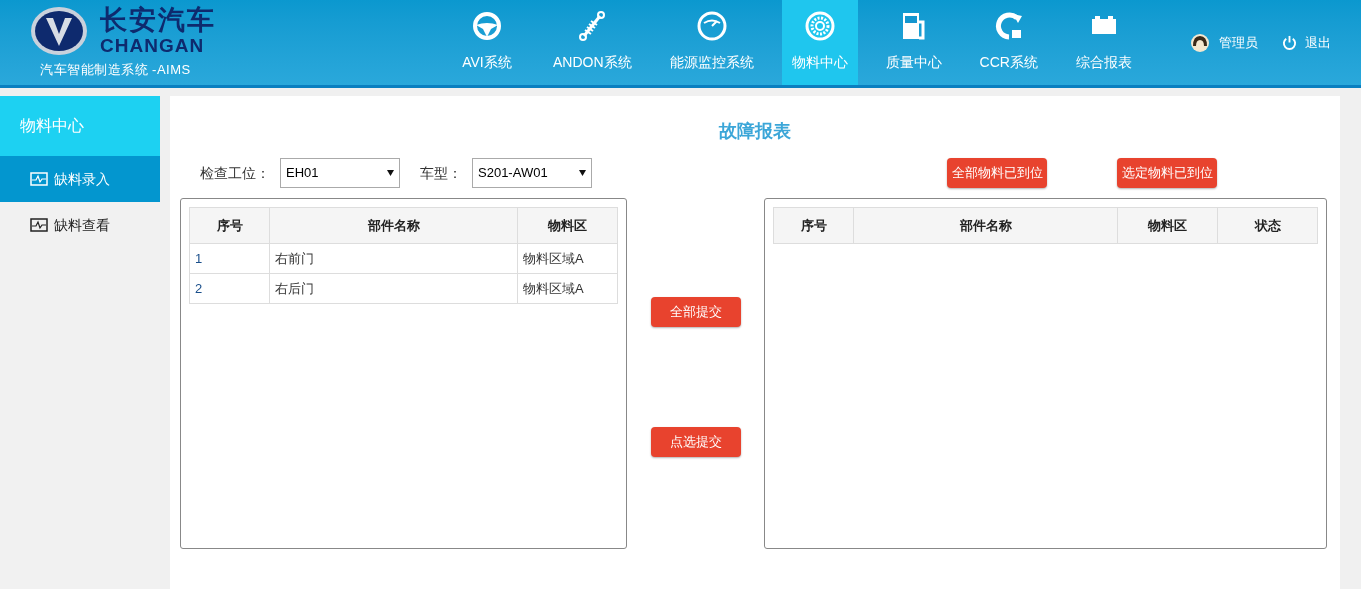 This screenshot has height=589, width=1361. Describe the element at coordinates (80, 179) in the screenshot. I see `sidebar-item: 缺料录入` at that location.